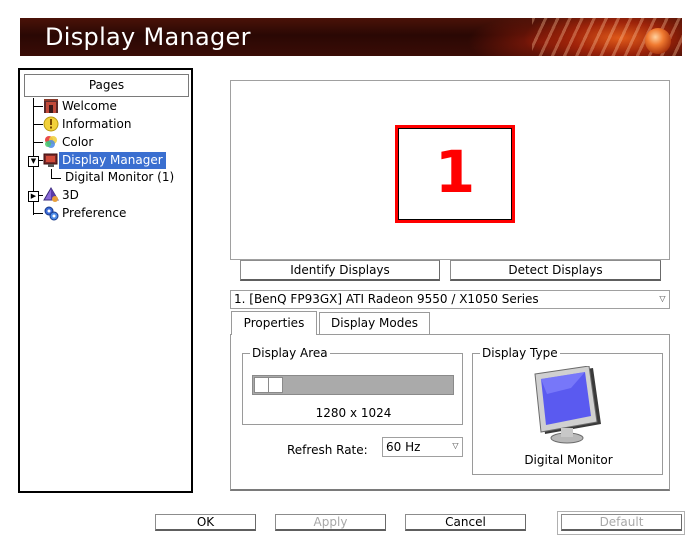 Image resolution: width=700 pixels, height=550 pixels. I want to click on banner-orb-icon, so click(658, 41).